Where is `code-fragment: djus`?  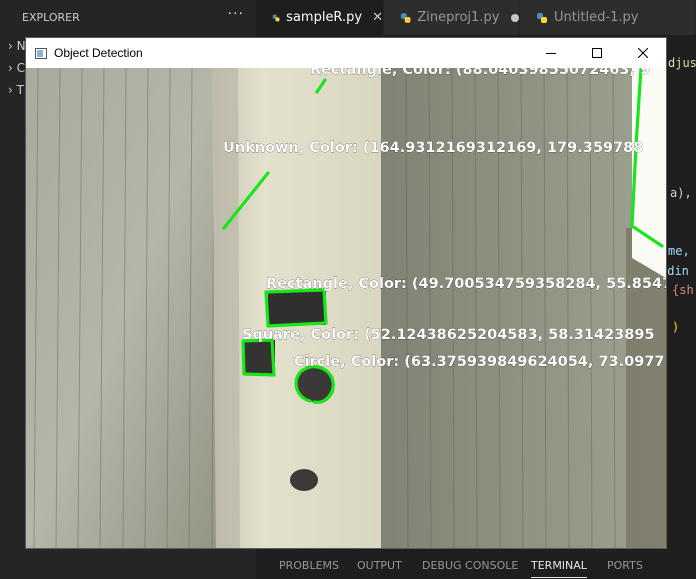
code-fragment: djus is located at coordinates (682, 63).